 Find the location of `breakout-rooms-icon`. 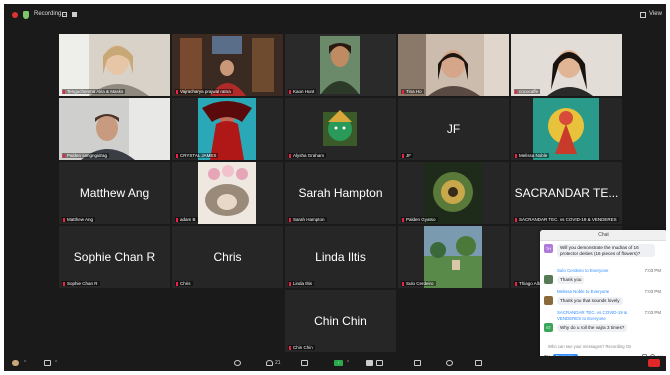

breakout-rooms-icon is located at coordinates (417, 363).